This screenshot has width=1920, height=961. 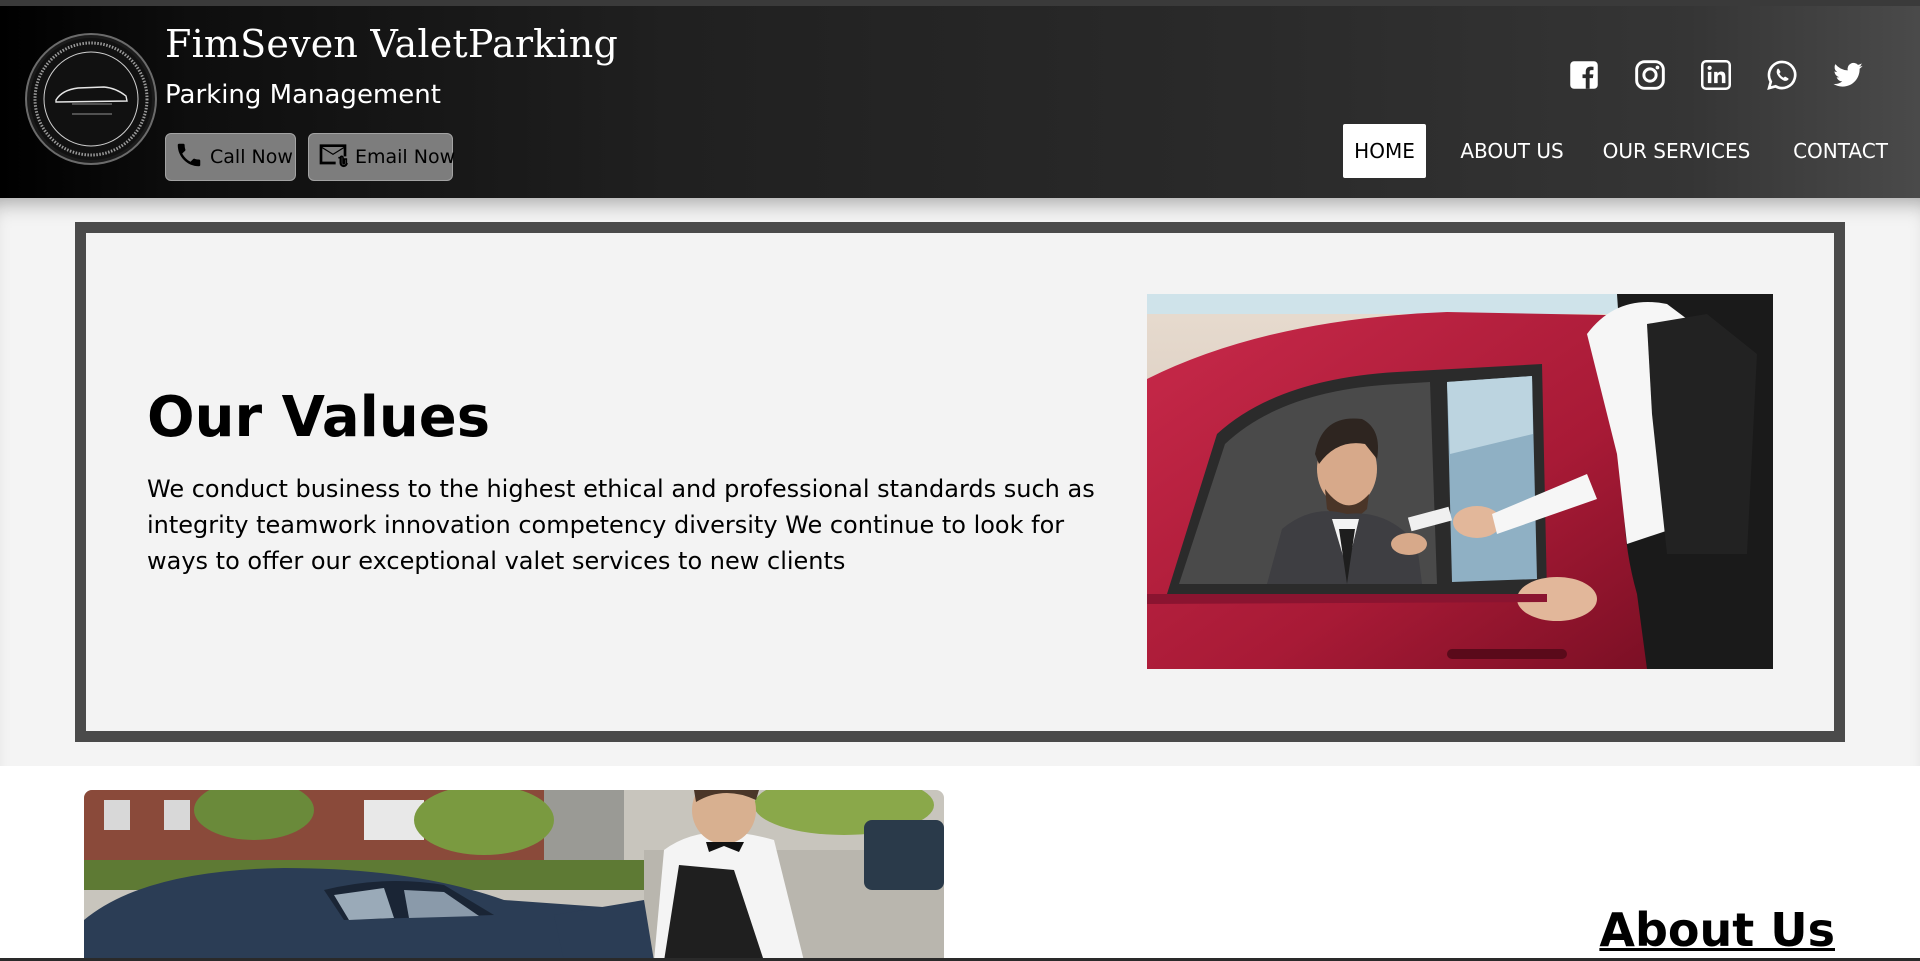 What do you see at coordinates (1384, 151) in the screenshot?
I see `nav-home: HOME` at bounding box center [1384, 151].